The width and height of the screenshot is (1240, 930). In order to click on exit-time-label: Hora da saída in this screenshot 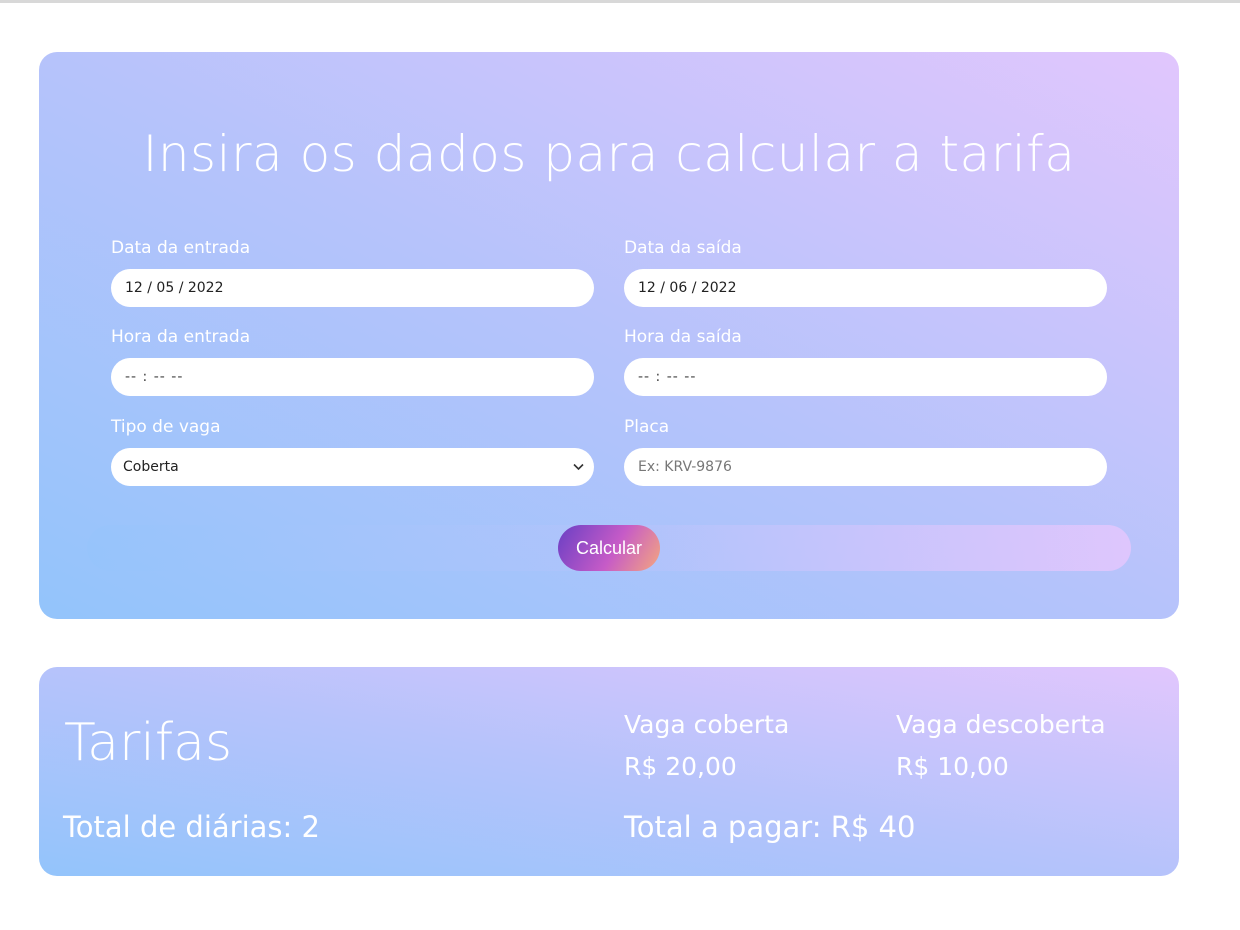, I will do `click(683, 337)`.